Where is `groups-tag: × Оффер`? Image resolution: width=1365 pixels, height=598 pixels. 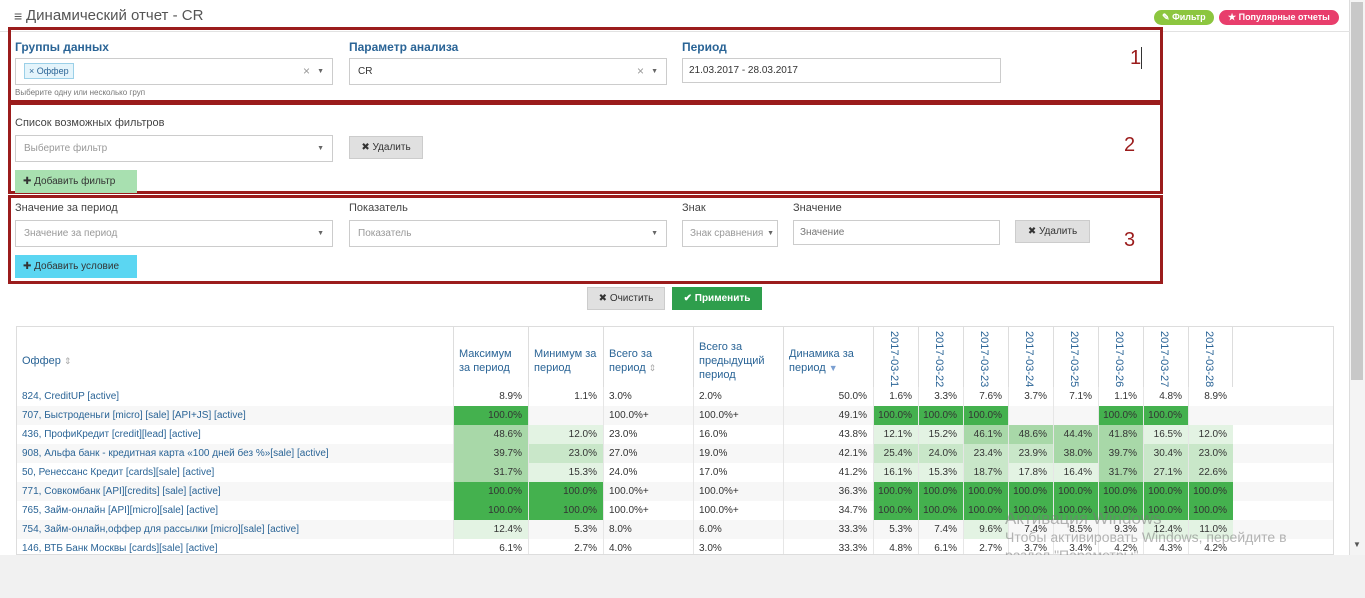
groups-tag: × Оффер is located at coordinates (49, 71).